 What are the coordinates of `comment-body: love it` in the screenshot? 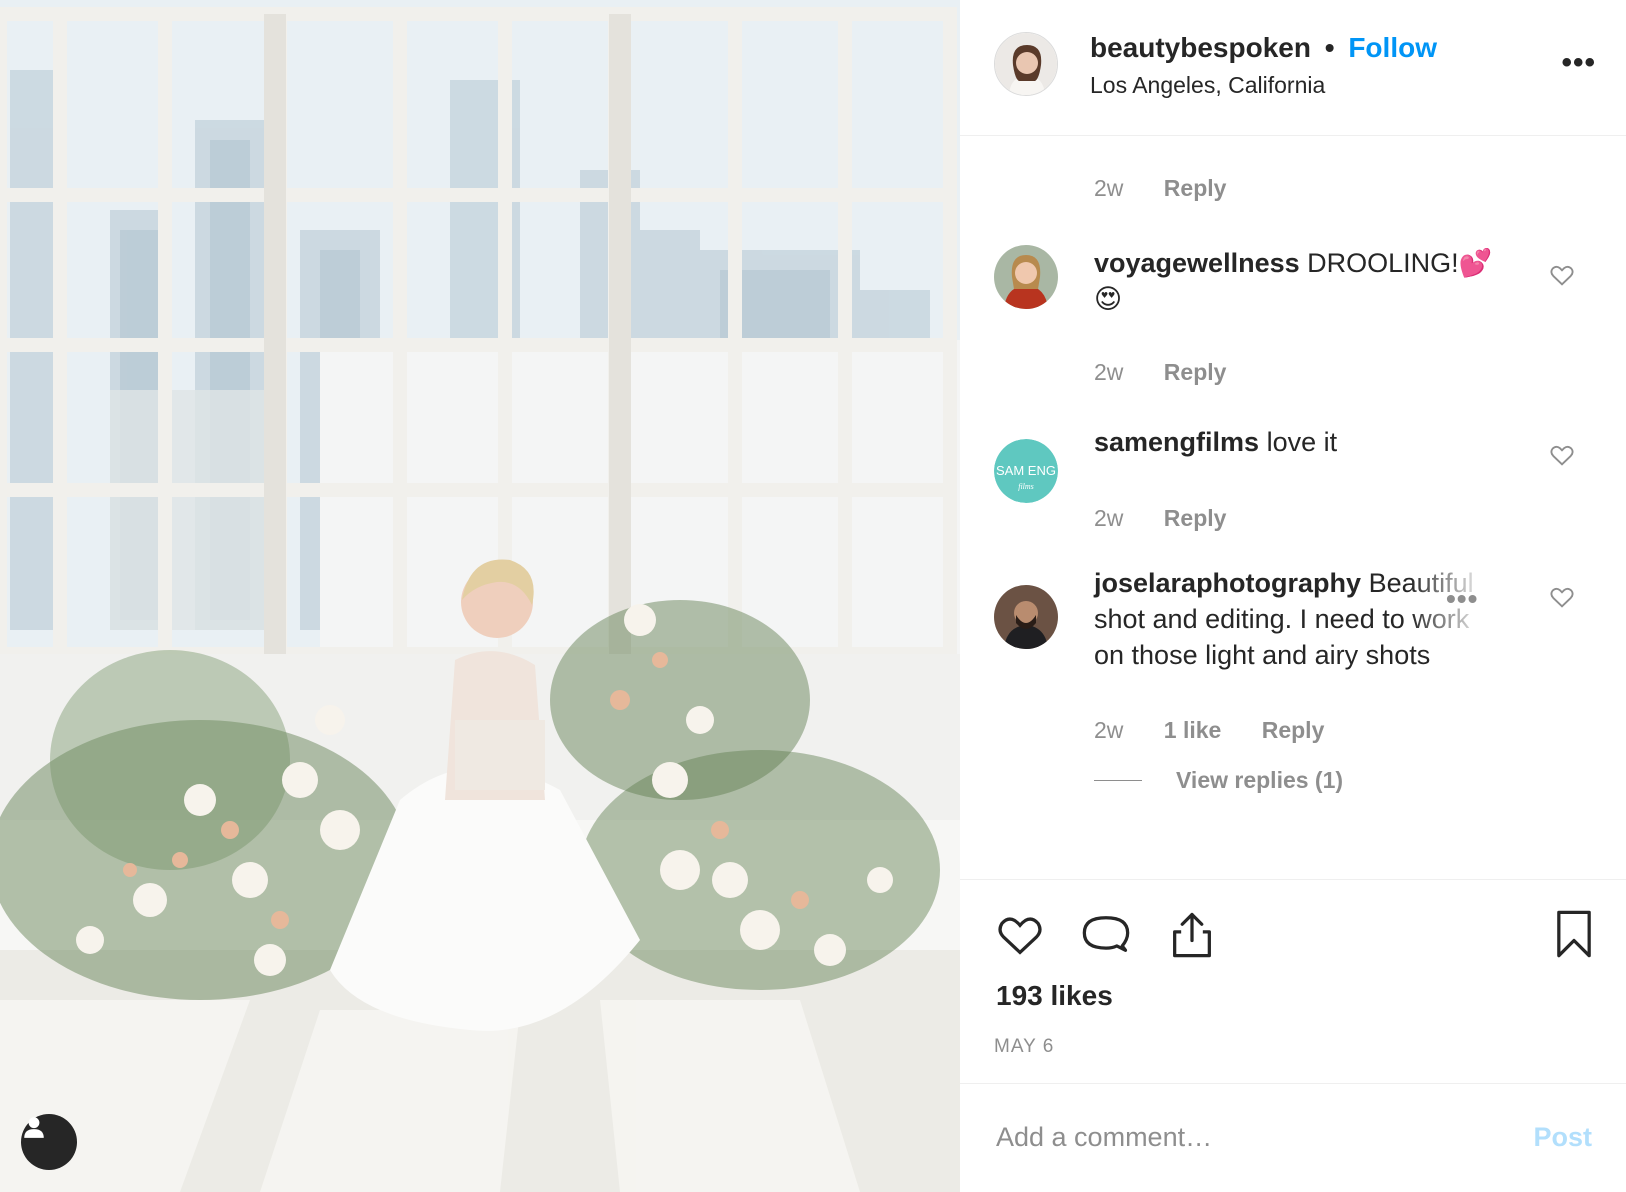 It's located at (1302, 442).